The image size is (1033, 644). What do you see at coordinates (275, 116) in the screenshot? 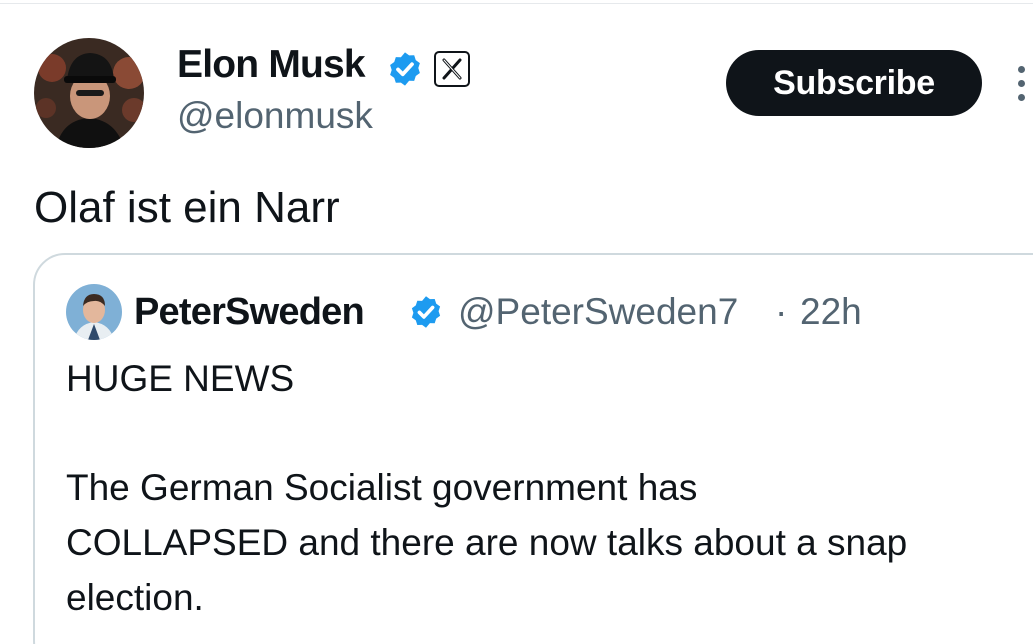
I see `author-handle: @elonmusk` at bounding box center [275, 116].